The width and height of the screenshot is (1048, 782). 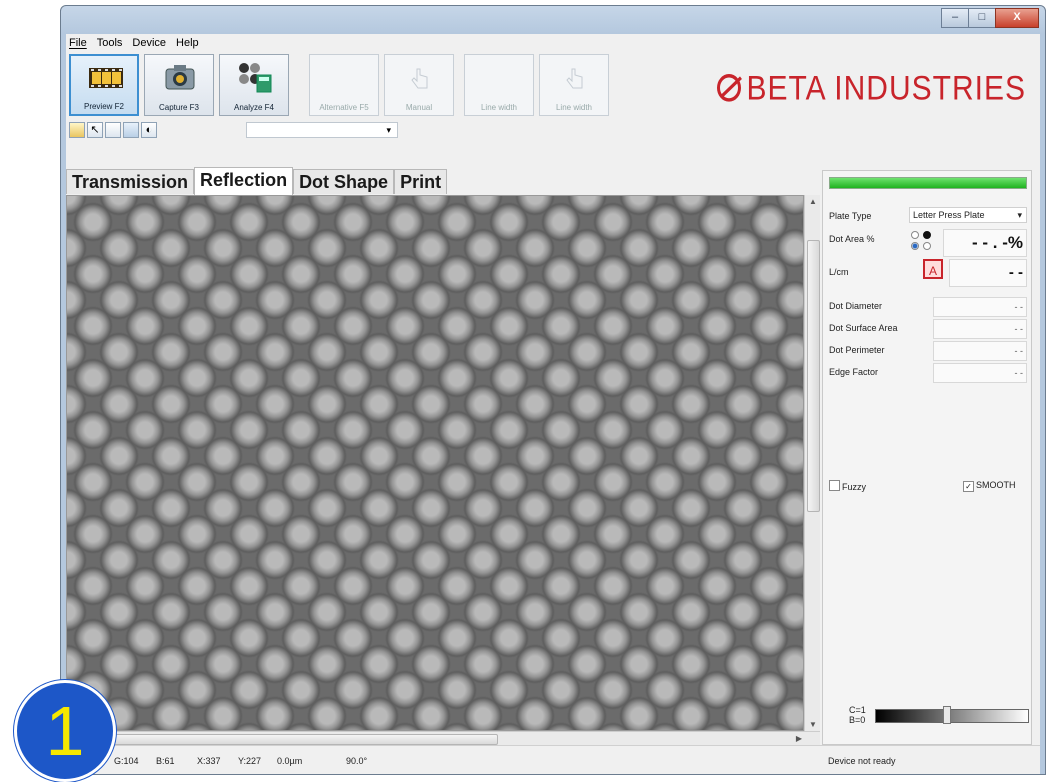 What do you see at coordinates (813, 376) in the screenshot?
I see `vertical-scroll-thumb` at bounding box center [813, 376].